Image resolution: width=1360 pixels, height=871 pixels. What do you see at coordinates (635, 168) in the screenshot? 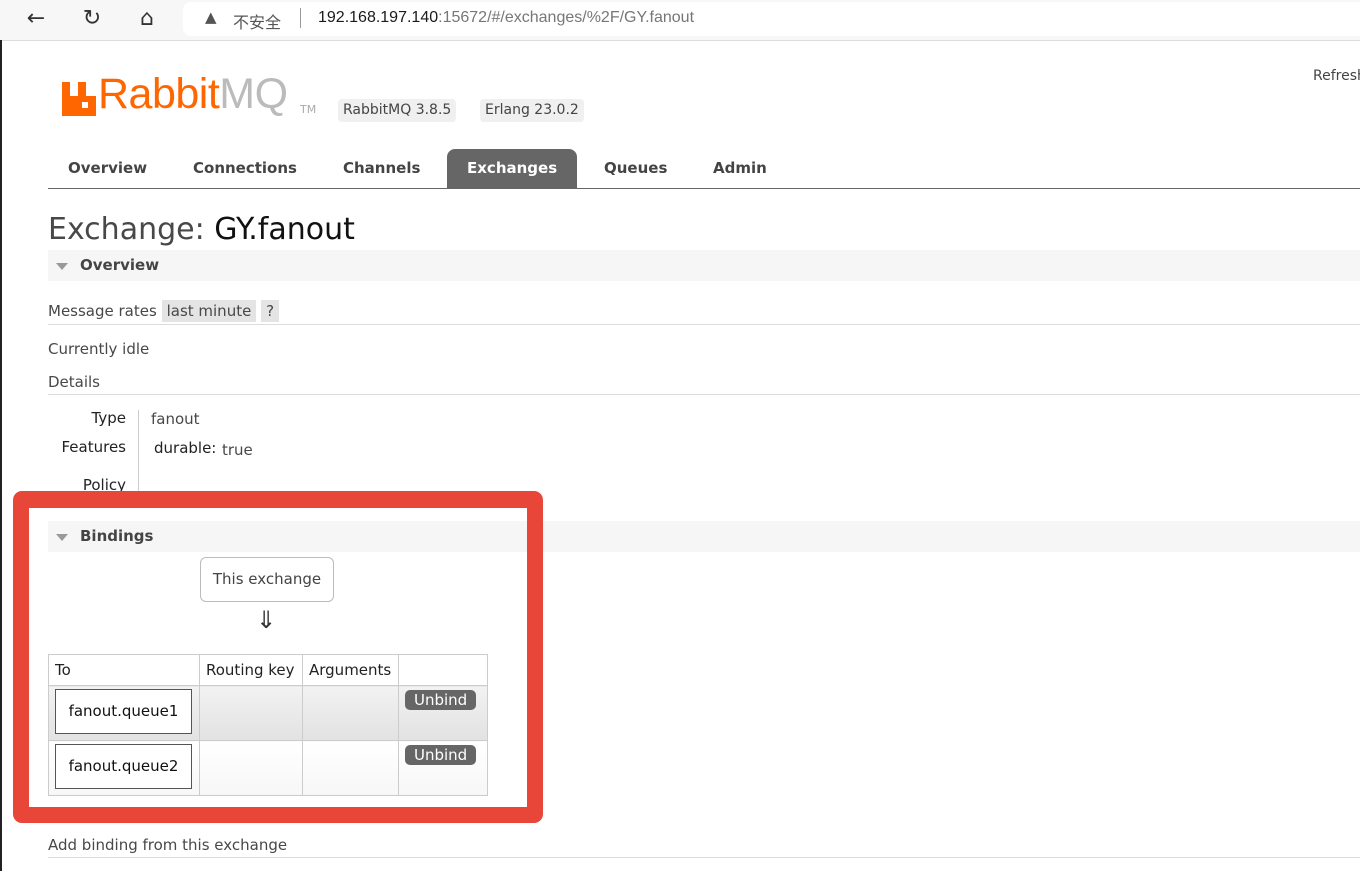
I see `tab-queues: Queues` at bounding box center [635, 168].